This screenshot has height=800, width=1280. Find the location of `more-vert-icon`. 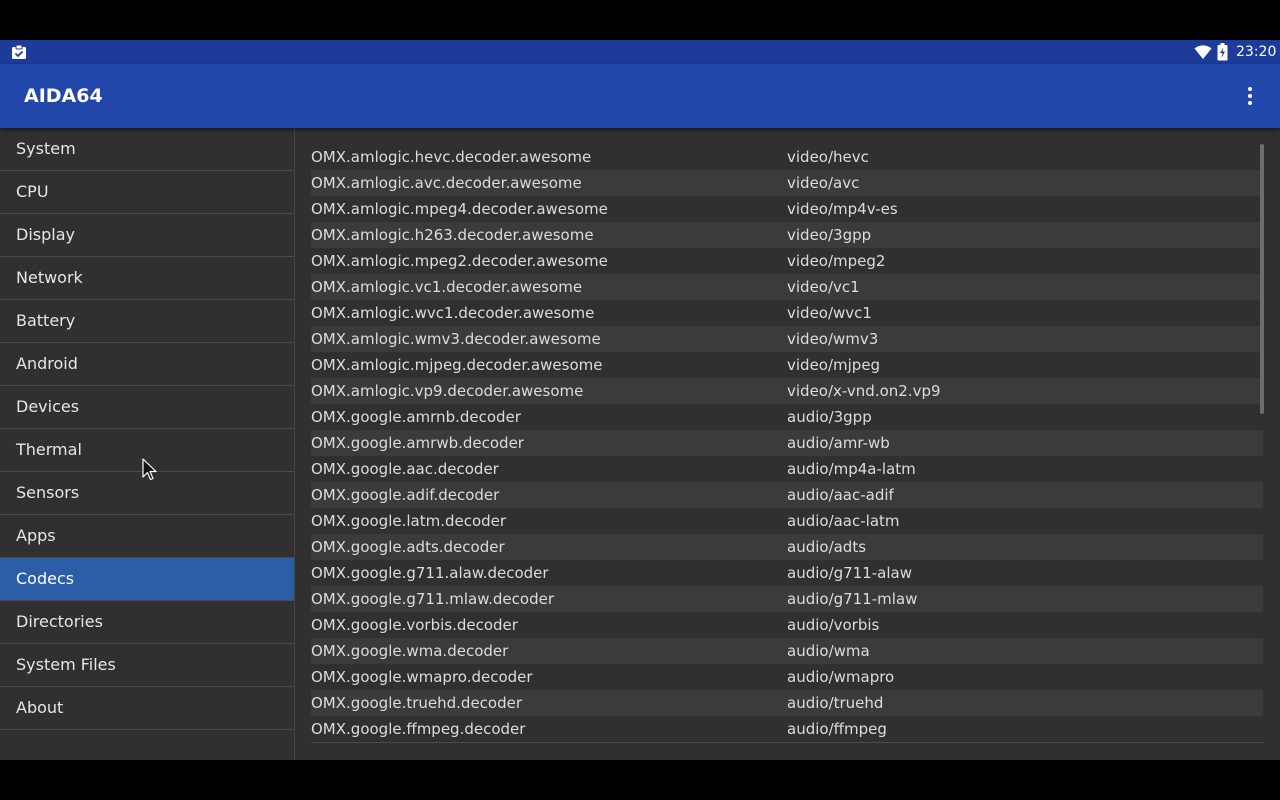

more-vert-icon is located at coordinates (1250, 96).